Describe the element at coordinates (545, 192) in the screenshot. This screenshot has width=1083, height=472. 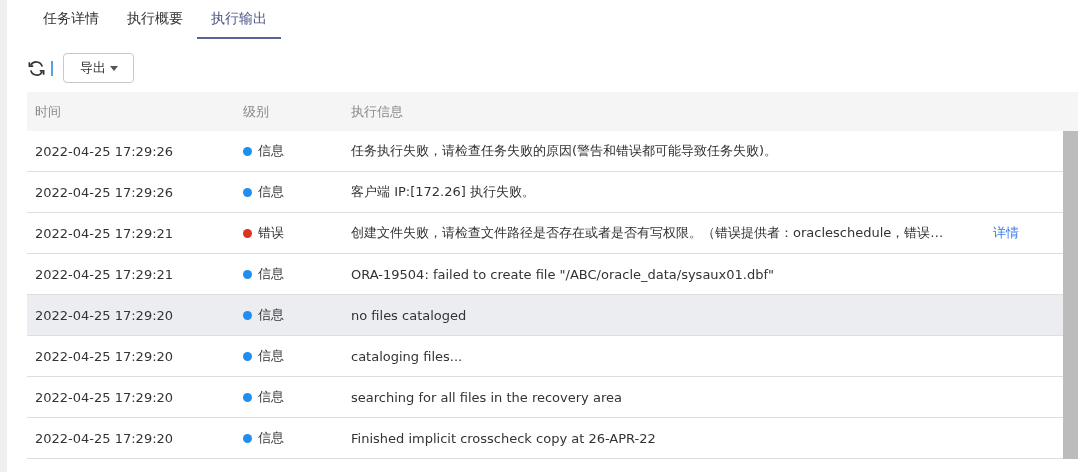
I see `table-row: 2022-04-25 17:29:26 信息 客户端 IP:[172.26] 执行失败。` at that location.